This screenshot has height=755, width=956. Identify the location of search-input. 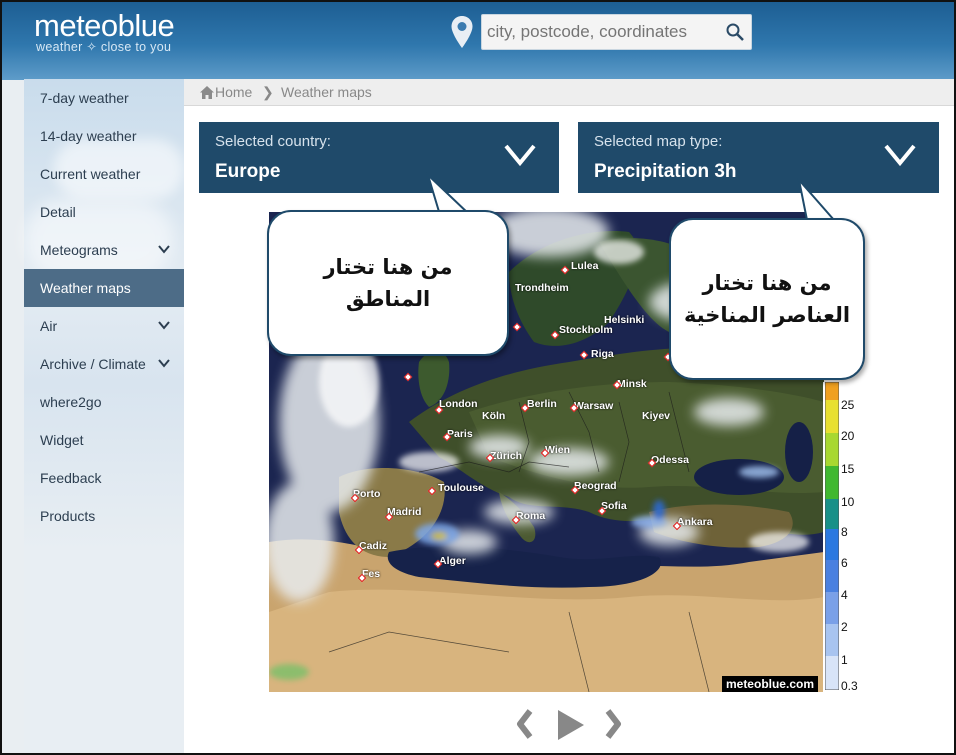
(603, 32).